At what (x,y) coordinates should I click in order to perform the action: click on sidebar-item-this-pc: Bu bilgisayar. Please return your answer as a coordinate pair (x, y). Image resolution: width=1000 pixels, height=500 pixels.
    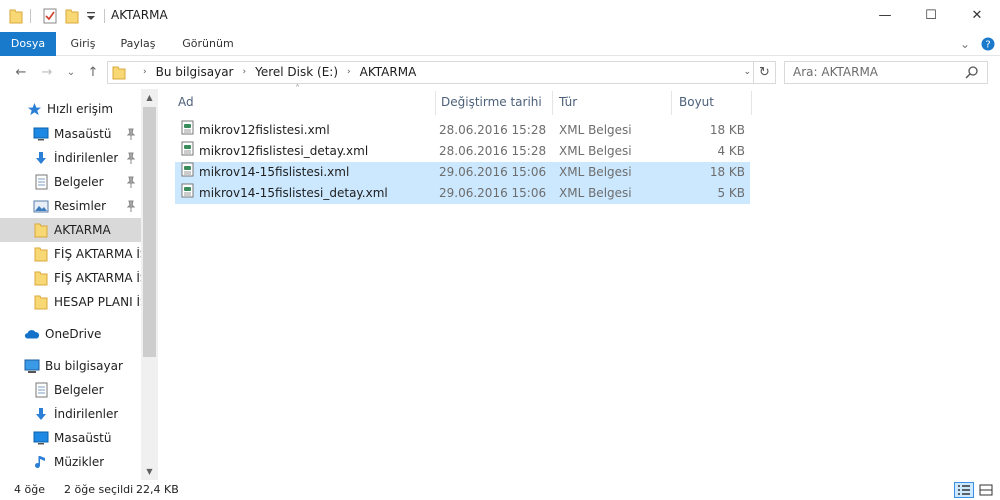
    Looking at the image, I should click on (70, 366).